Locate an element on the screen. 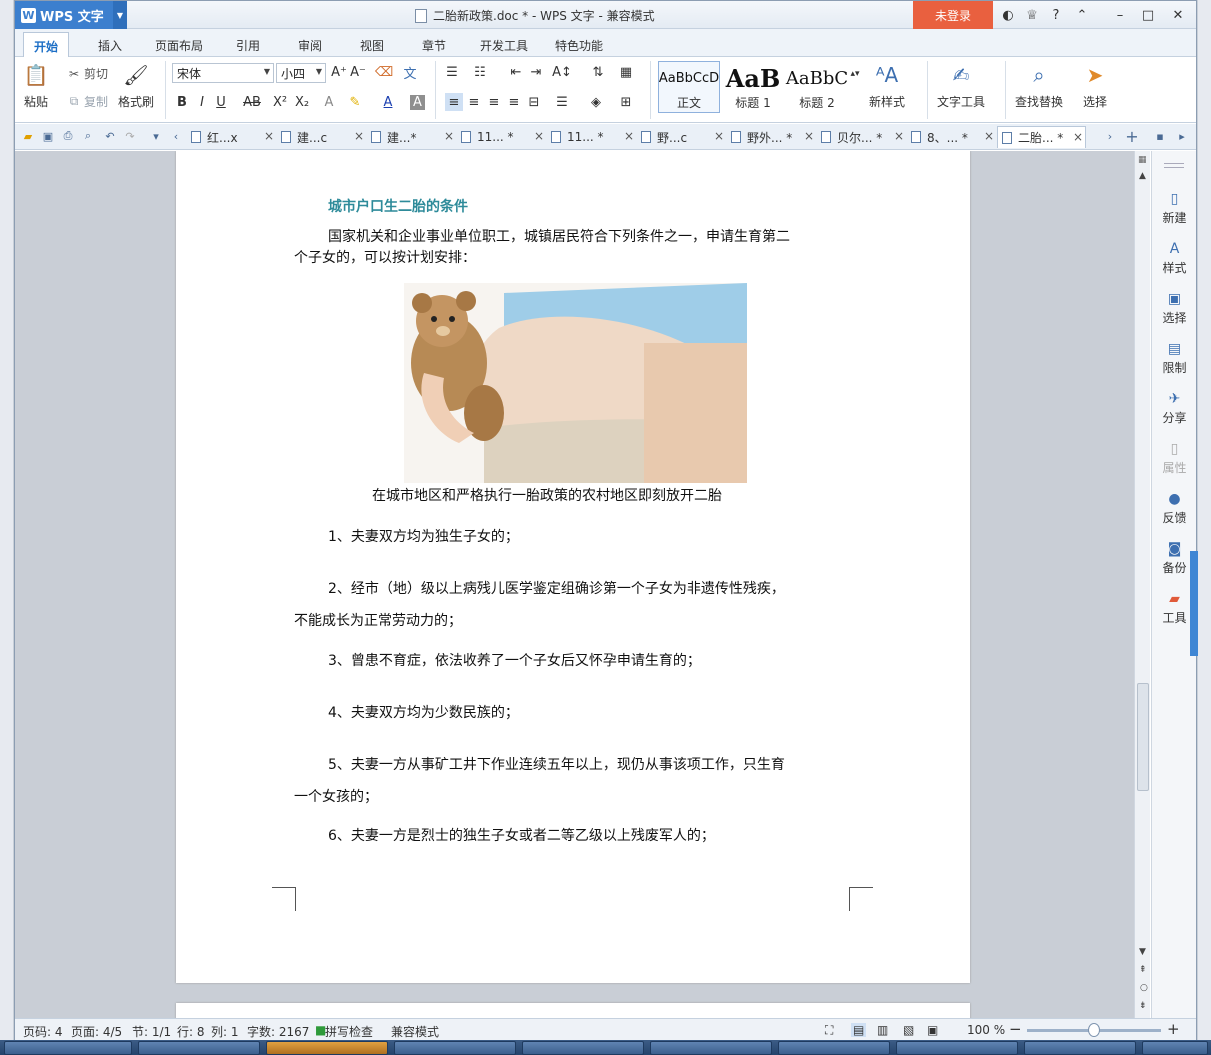 This screenshot has height=1055, width=1211. table-grid-icon: ▦ is located at coordinates (626, 72).